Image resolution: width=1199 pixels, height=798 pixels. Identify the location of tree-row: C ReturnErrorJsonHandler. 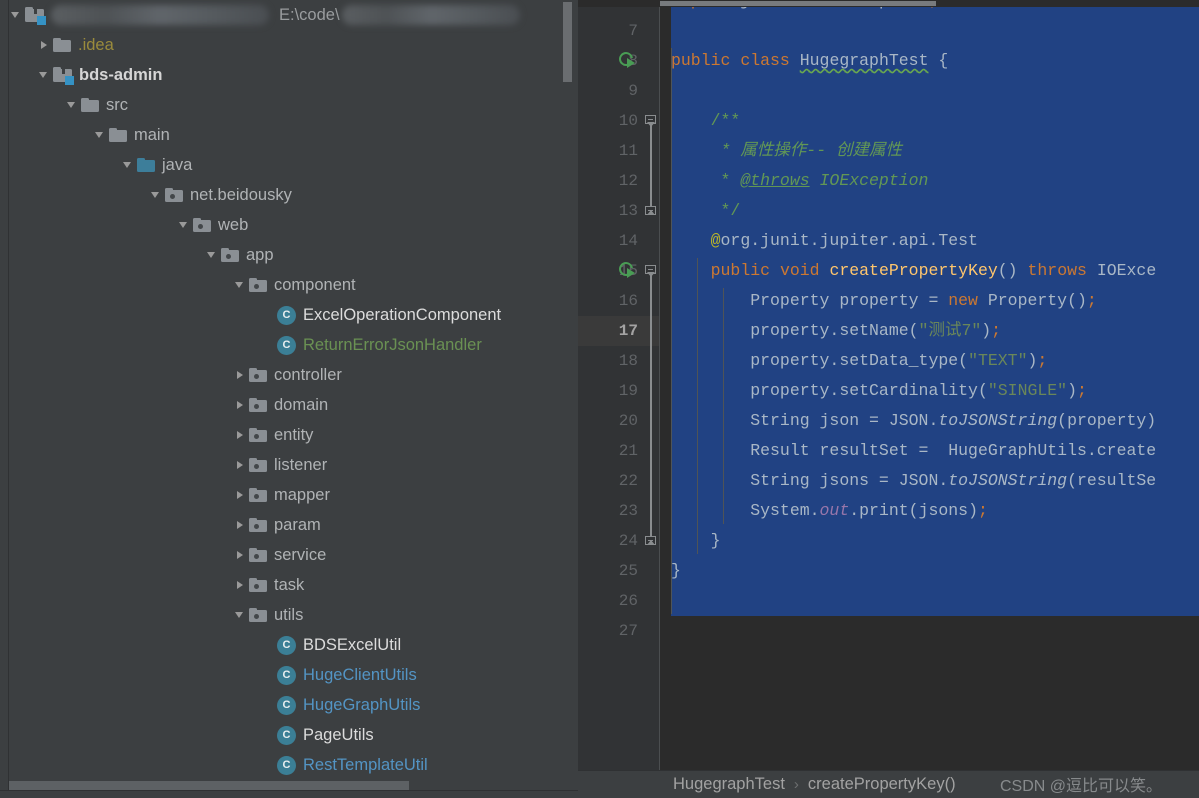
(289, 345).